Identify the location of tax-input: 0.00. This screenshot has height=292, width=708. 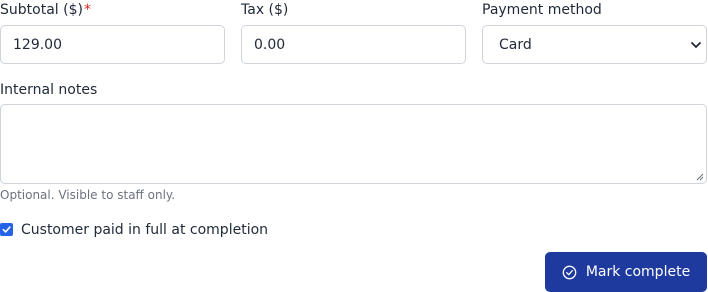
(353, 44).